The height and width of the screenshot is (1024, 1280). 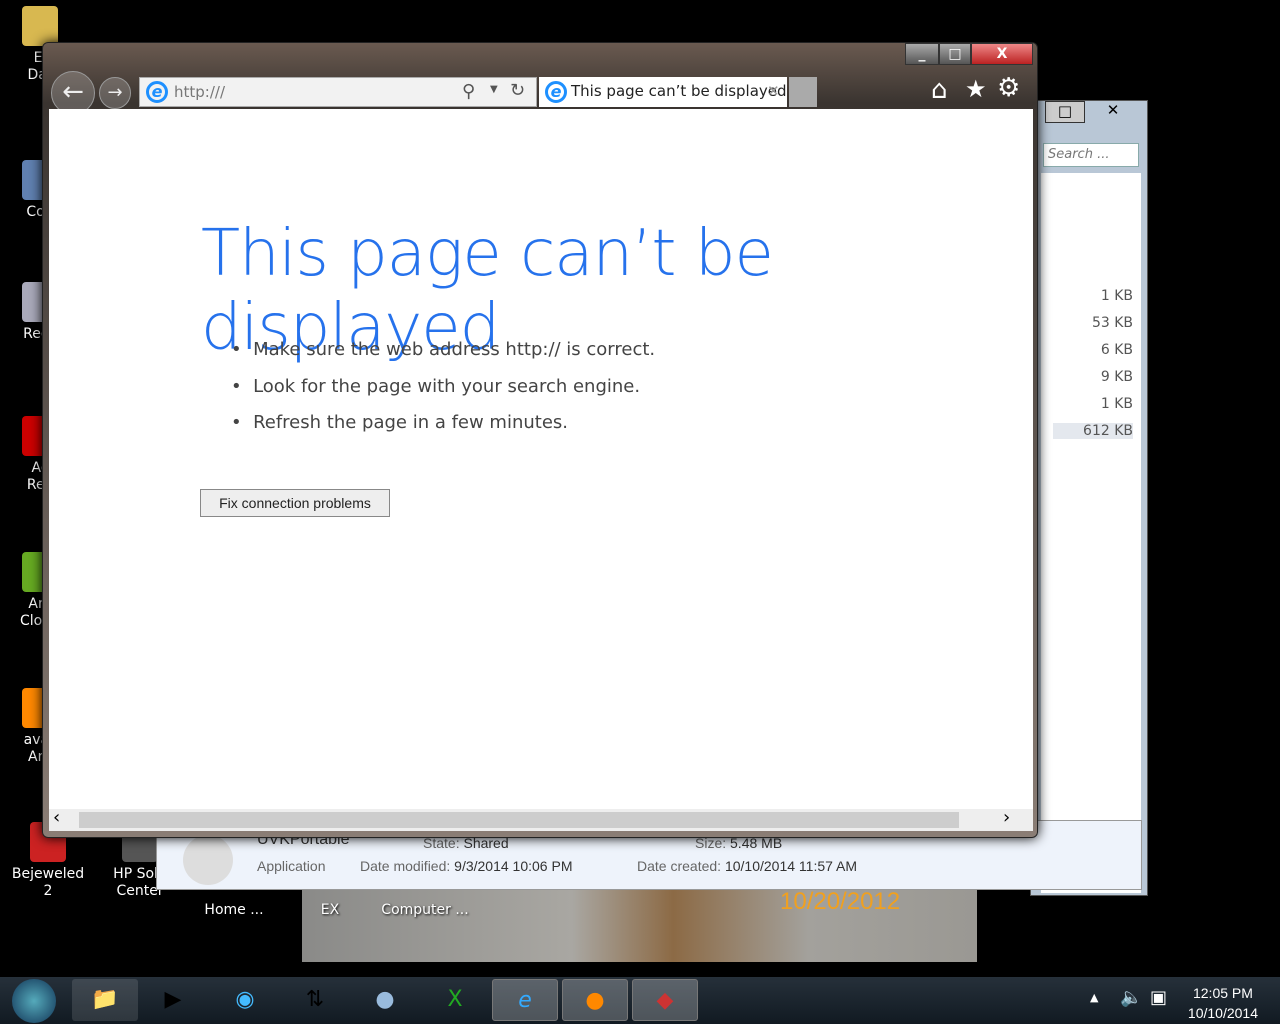 What do you see at coordinates (1008, 88) in the screenshot?
I see `gear-icon: ⚙` at bounding box center [1008, 88].